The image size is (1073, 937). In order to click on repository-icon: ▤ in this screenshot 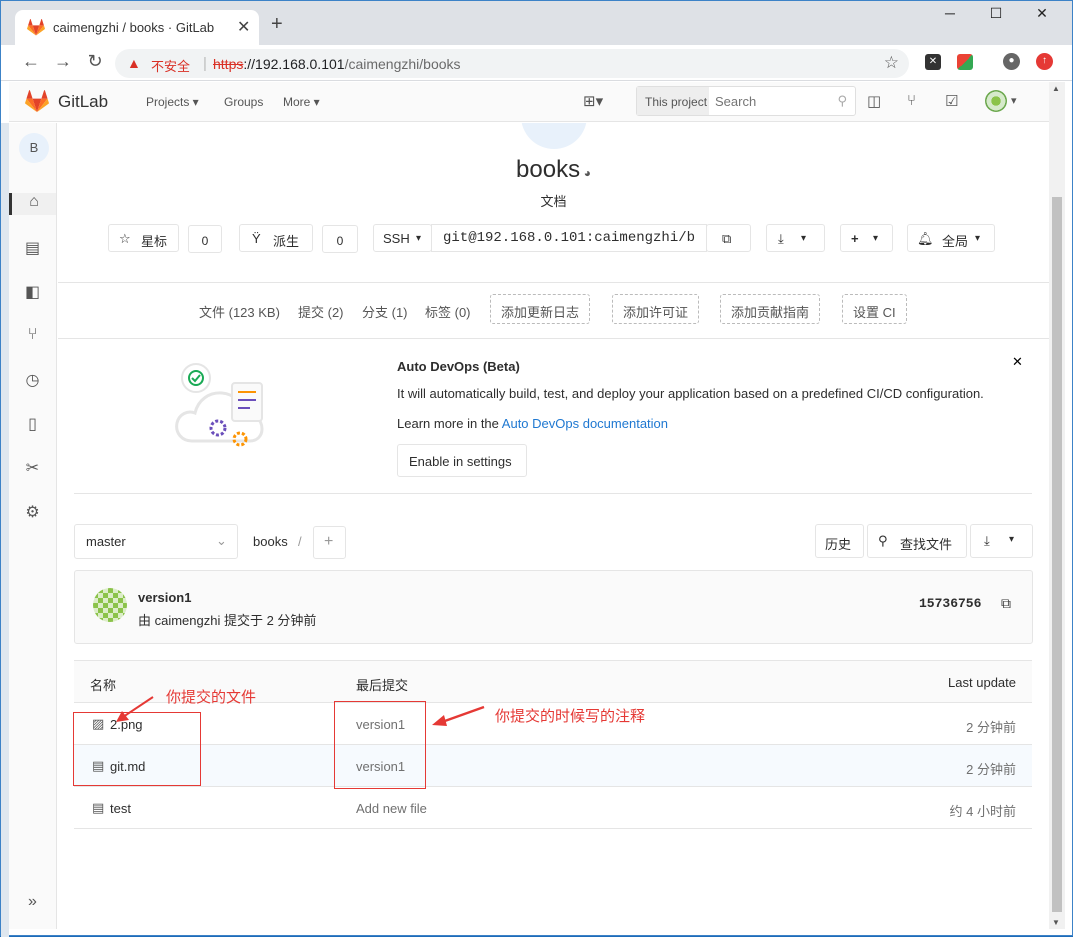, I will do `click(32, 248)`.